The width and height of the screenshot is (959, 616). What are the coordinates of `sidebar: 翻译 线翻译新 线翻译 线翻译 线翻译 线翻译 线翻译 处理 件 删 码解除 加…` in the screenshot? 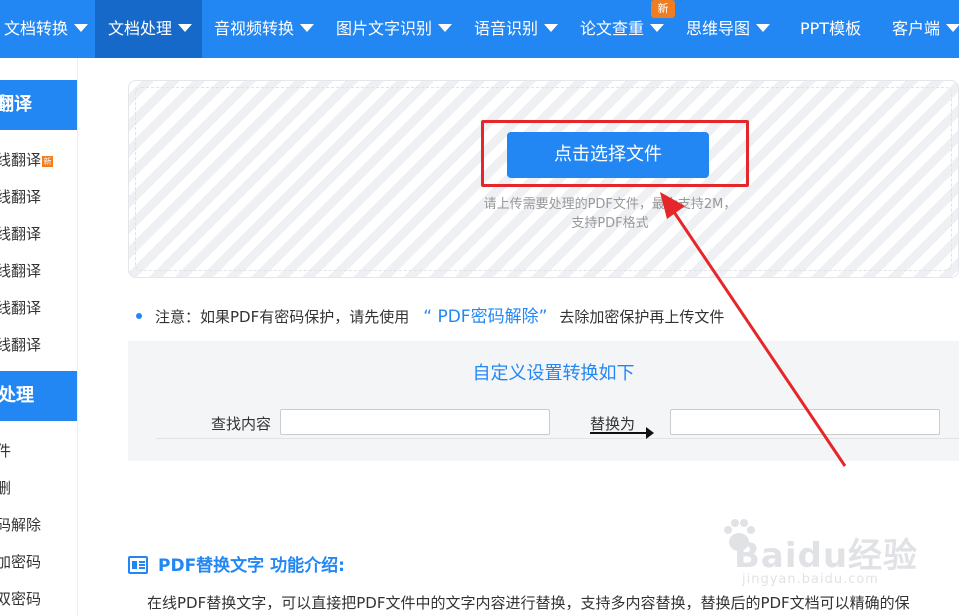 It's located at (39, 337).